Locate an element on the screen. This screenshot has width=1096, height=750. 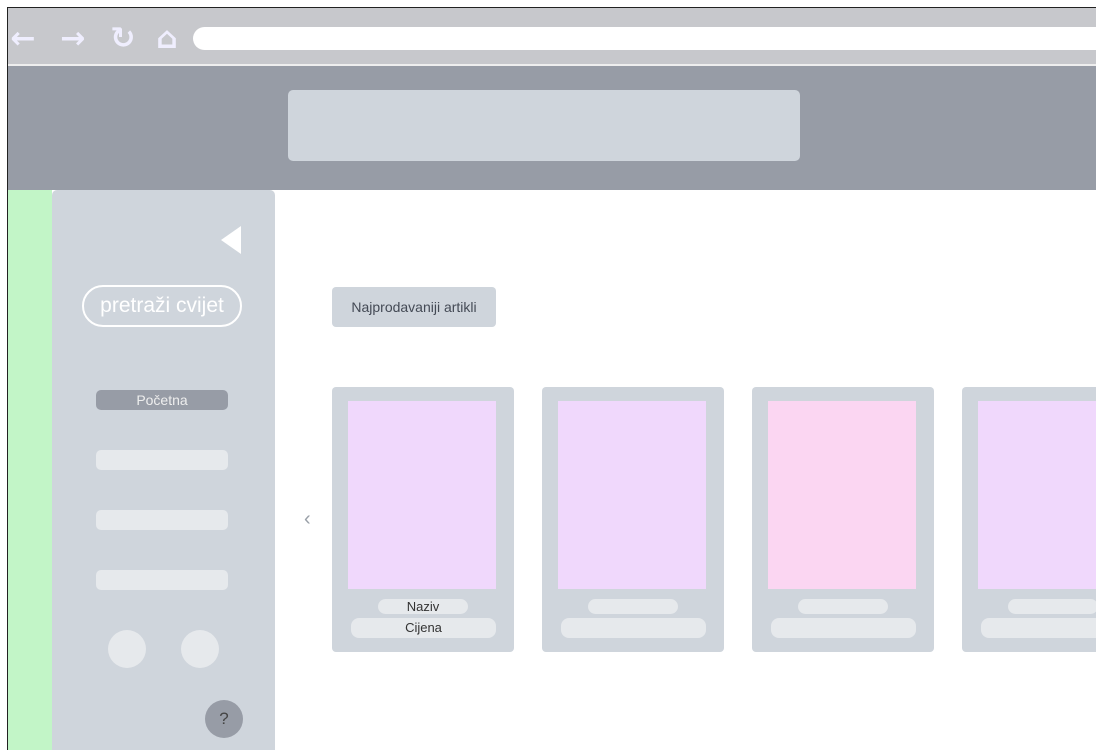
side-accent-strip is located at coordinates (30, 470).